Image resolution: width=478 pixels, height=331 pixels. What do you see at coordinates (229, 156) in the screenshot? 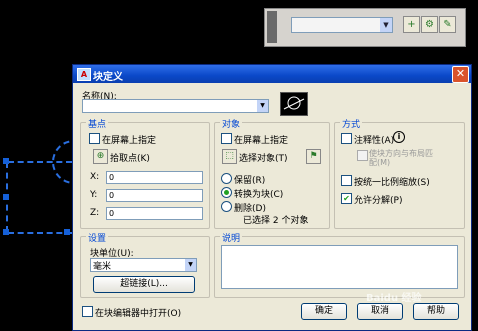
I see `select-objects-icon: ⬚` at bounding box center [229, 156].